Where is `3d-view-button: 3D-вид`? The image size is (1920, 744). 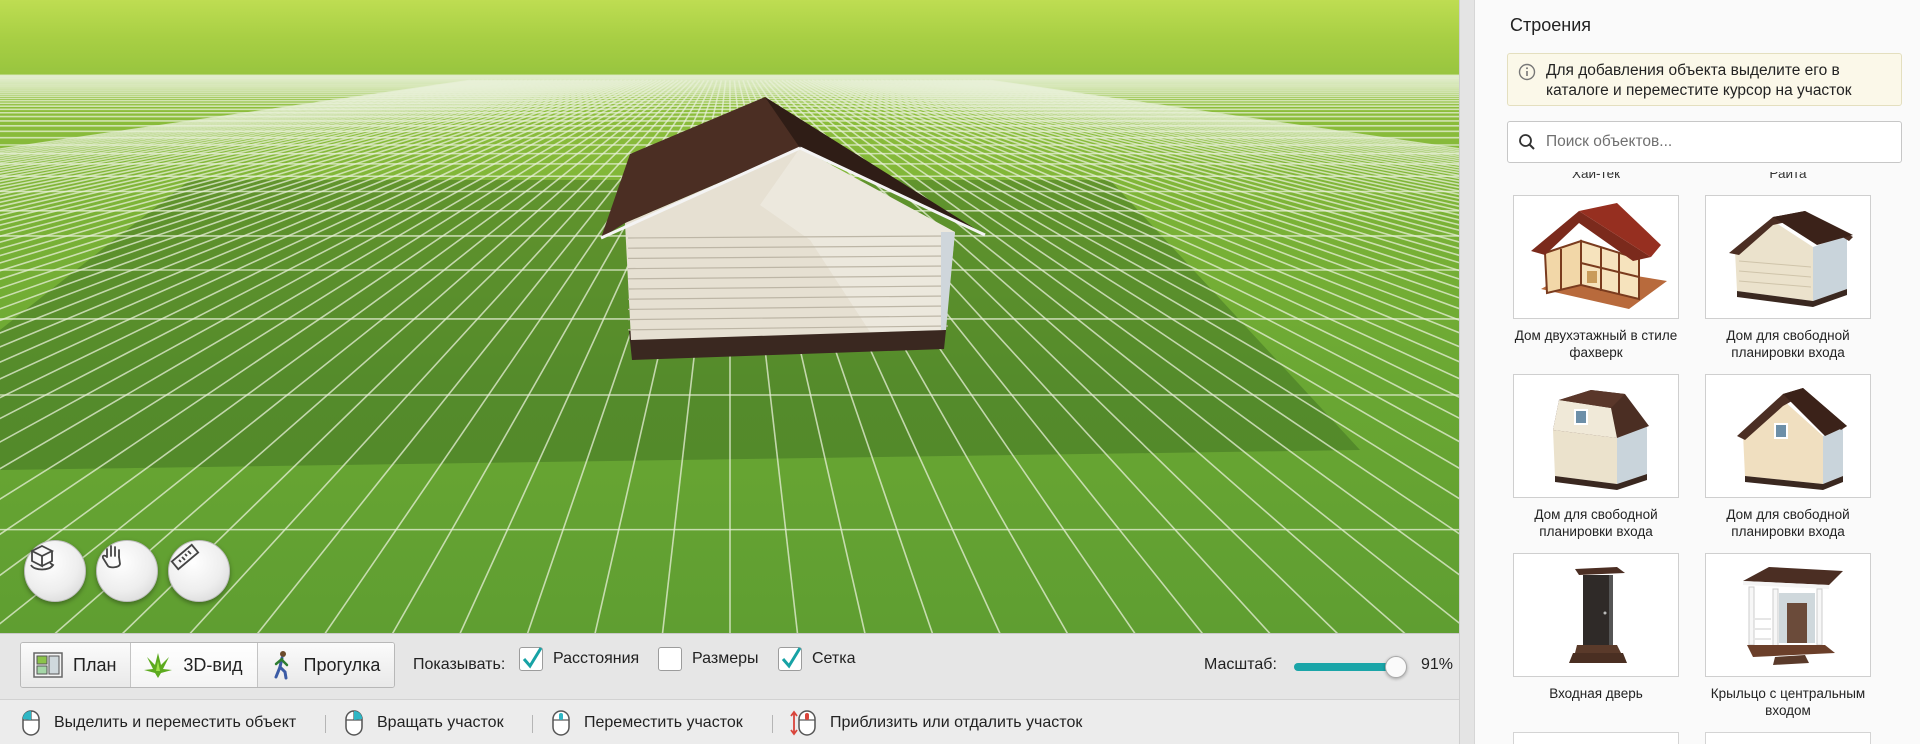
3d-view-button: 3D-вид is located at coordinates (194, 665).